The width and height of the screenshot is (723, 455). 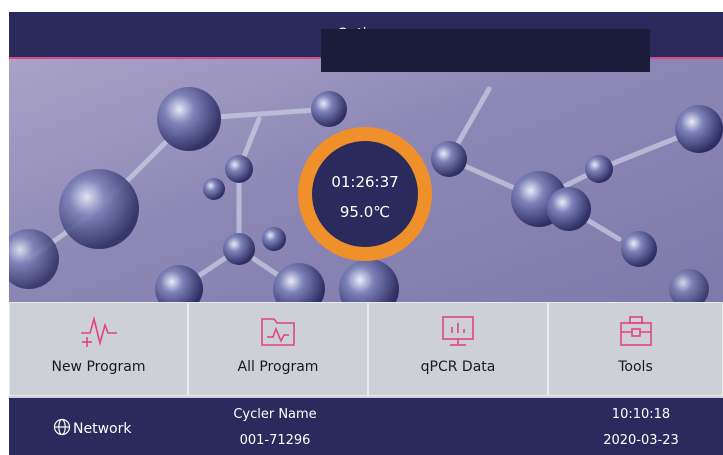 I want to click on network-label: Network, so click(x=102, y=429).